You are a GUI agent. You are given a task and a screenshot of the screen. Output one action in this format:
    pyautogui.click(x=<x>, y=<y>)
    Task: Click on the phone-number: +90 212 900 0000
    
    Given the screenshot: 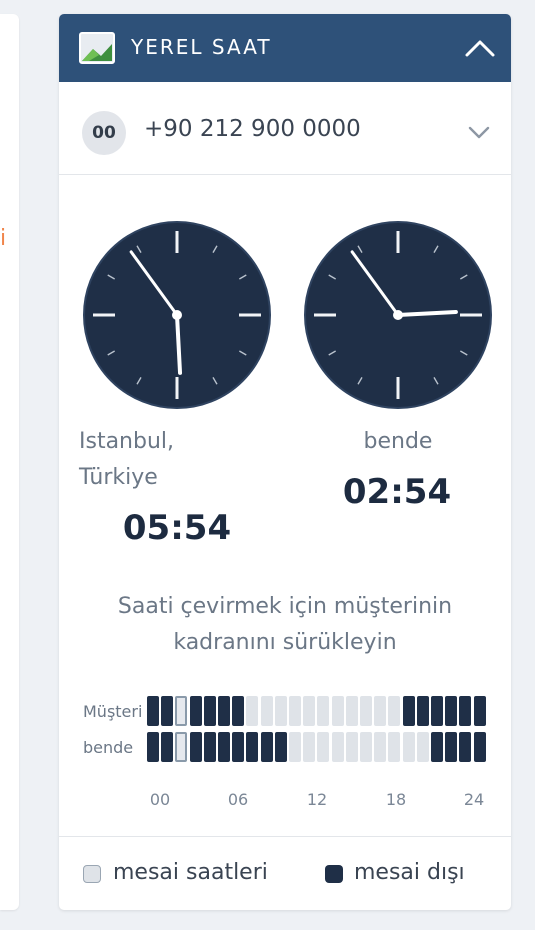 What is the action you would take?
    pyautogui.click(x=252, y=129)
    